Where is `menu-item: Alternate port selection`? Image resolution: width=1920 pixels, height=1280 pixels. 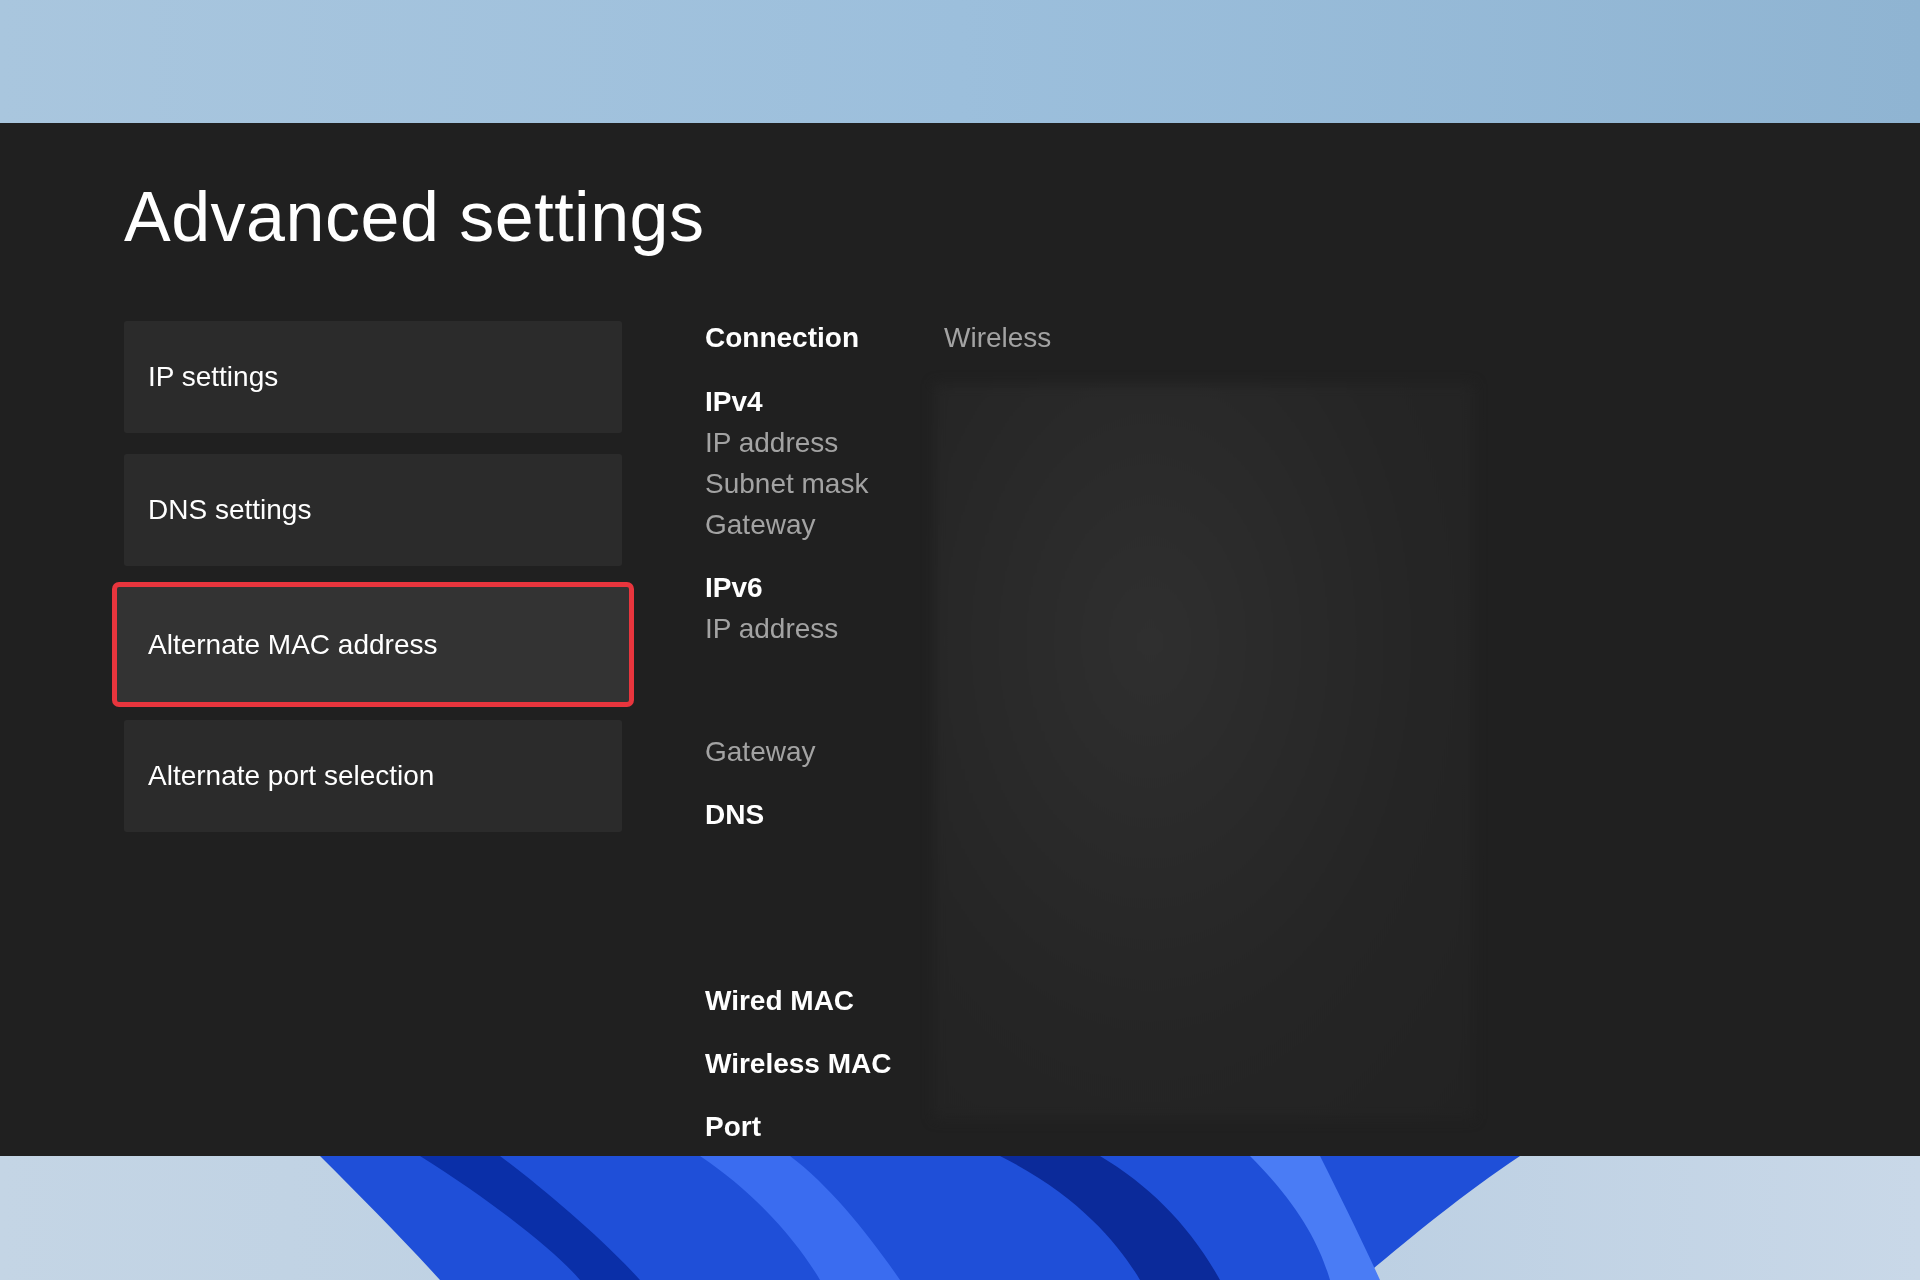
menu-item: Alternate port selection is located at coordinates (373, 776).